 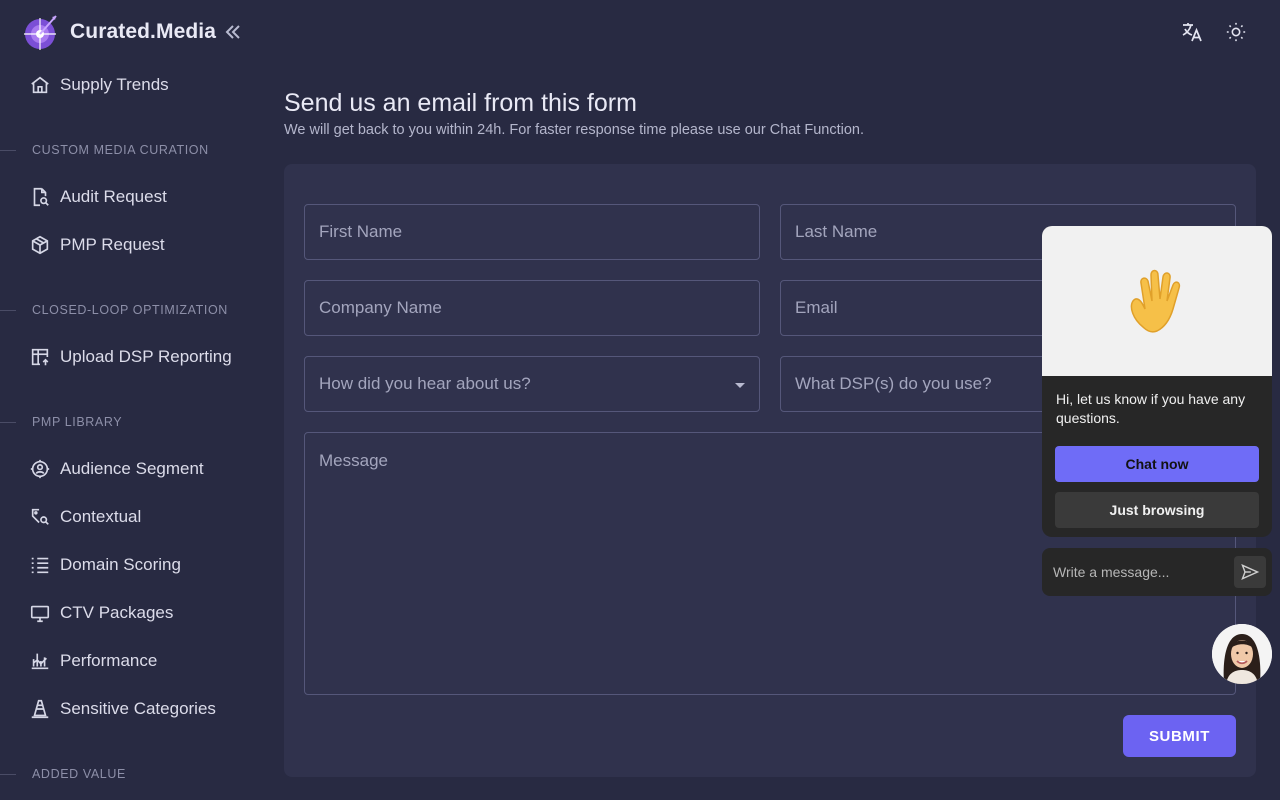 I want to click on chat-message-input, so click(x=1138, y=572).